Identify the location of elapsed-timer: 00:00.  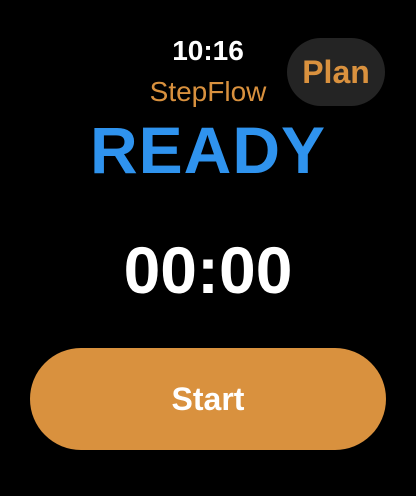
(208, 270).